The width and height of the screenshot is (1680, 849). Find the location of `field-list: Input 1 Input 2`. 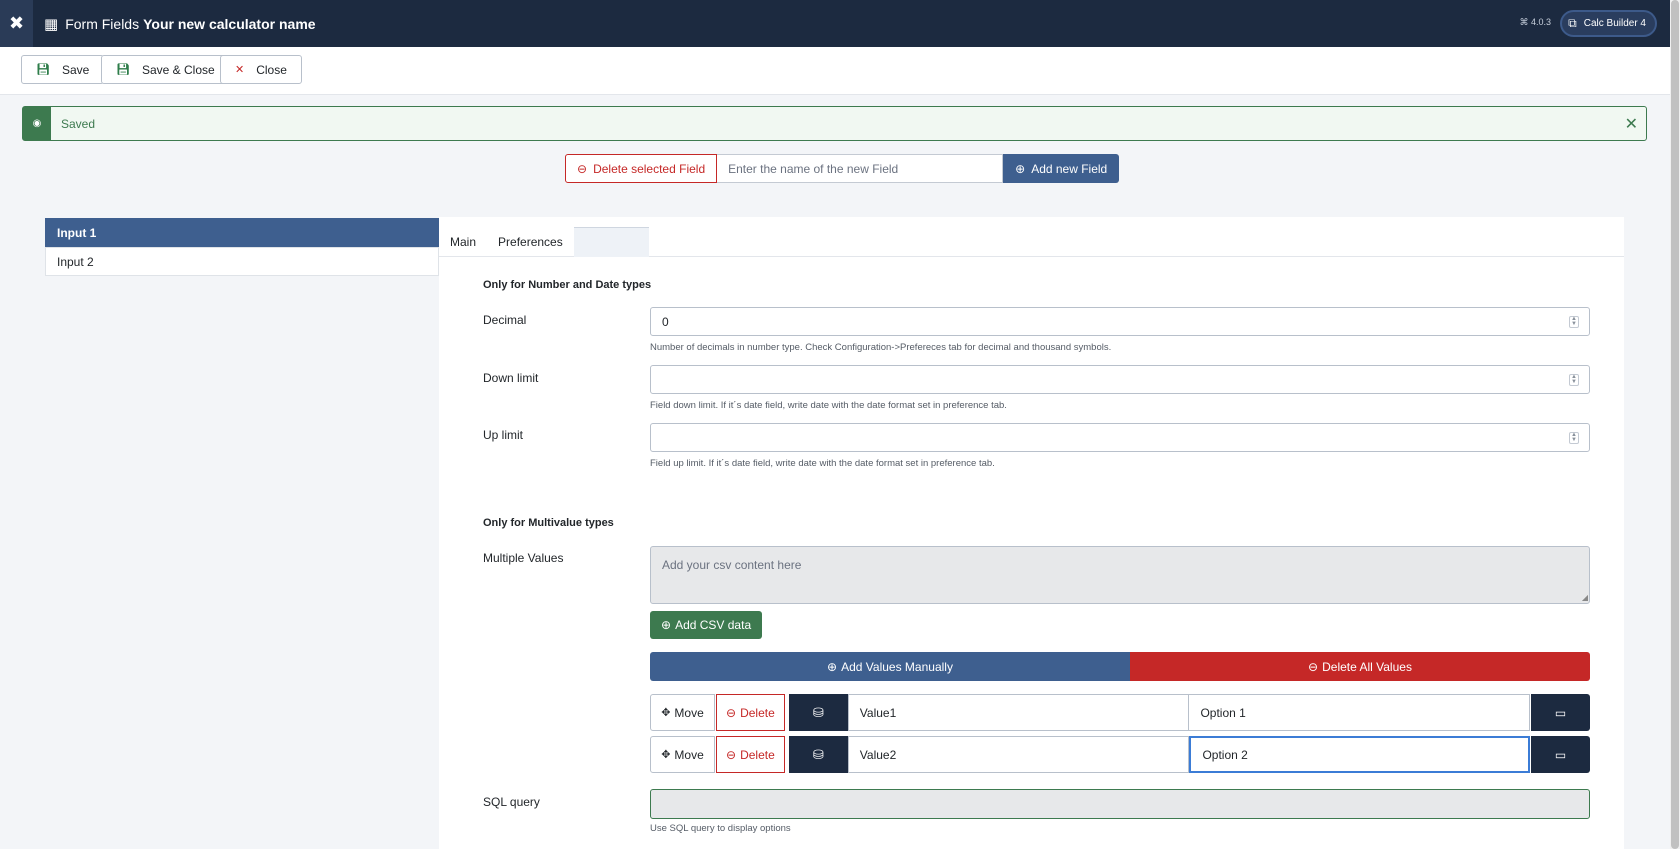

field-list: Input 1 Input 2 is located at coordinates (242, 247).